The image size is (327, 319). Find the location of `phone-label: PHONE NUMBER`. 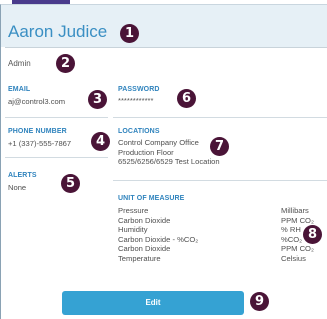

phone-label: PHONE NUMBER is located at coordinates (37, 131).